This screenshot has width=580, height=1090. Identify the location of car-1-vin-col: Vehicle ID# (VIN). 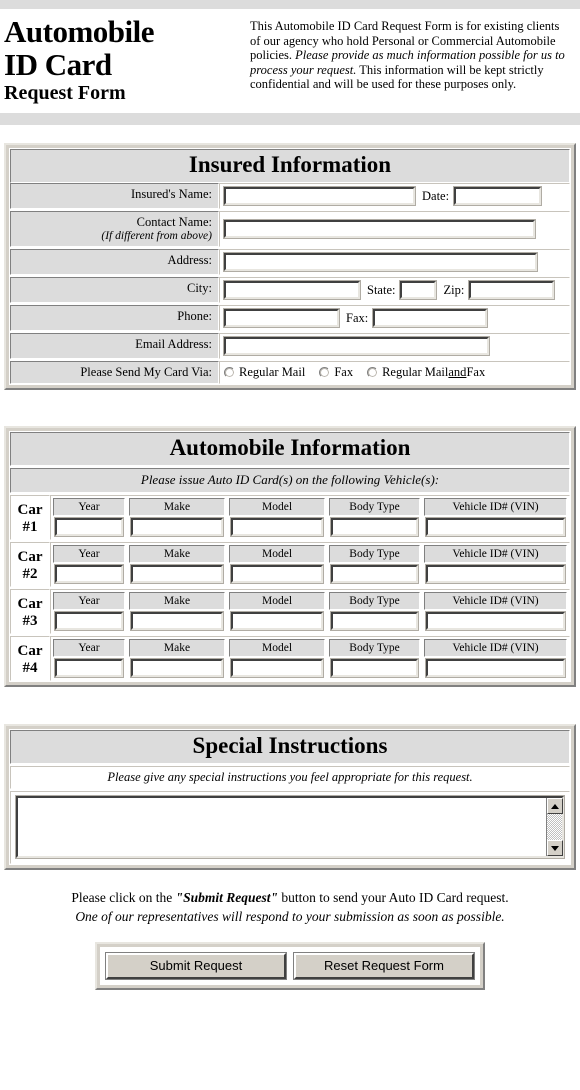
(495, 517).